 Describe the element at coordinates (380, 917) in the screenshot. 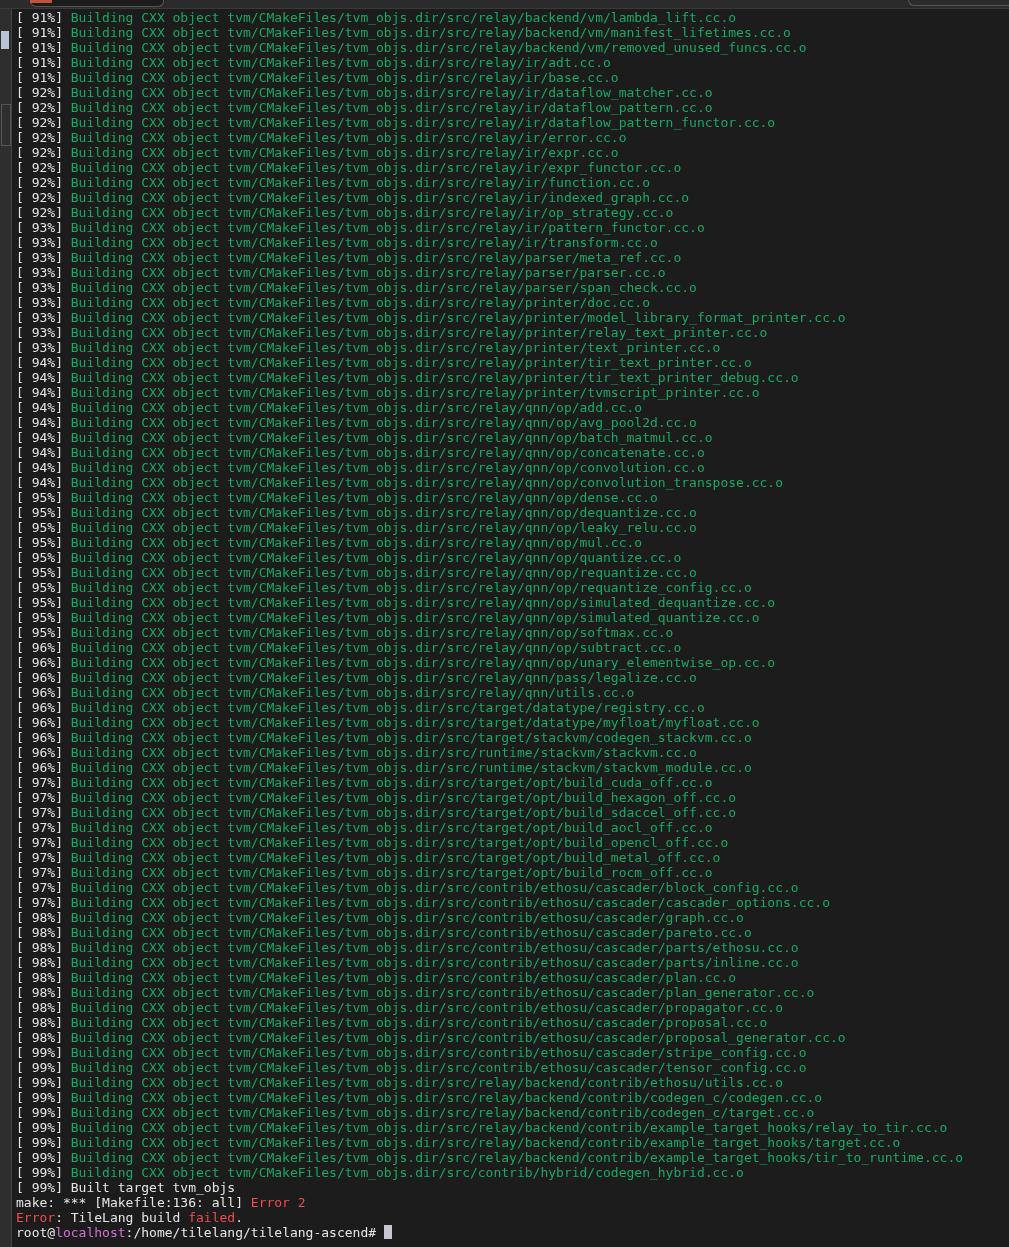

I see `build-log-line: [ 98%] Building CXX object tvm/CMakeFiles/tvm_objs.dir/src/contrib/ethosu/cascader/graph.cc.o` at that location.